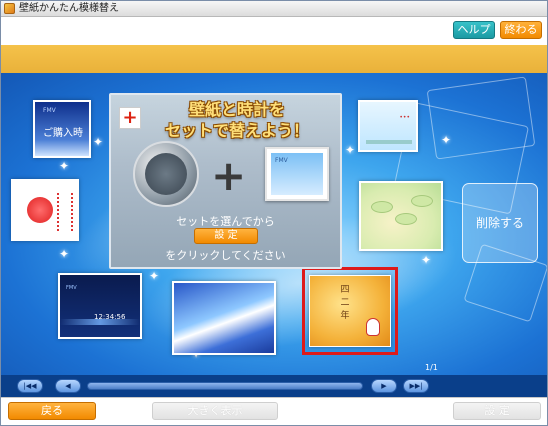 This screenshot has width=548, height=426. Describe the element at coordinates (237, 120) in the screenshot. I see `panel-headline: 壁紙と時計を セットで替えよう！` at that location.